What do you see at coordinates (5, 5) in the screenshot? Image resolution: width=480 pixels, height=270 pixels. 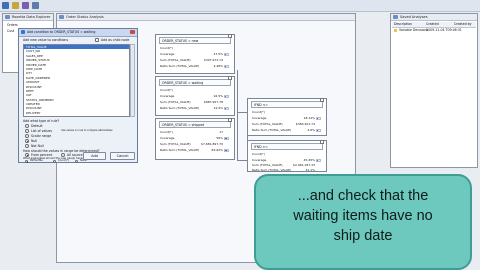 I see `app-logo-icon` at bounding box center [5, 5].